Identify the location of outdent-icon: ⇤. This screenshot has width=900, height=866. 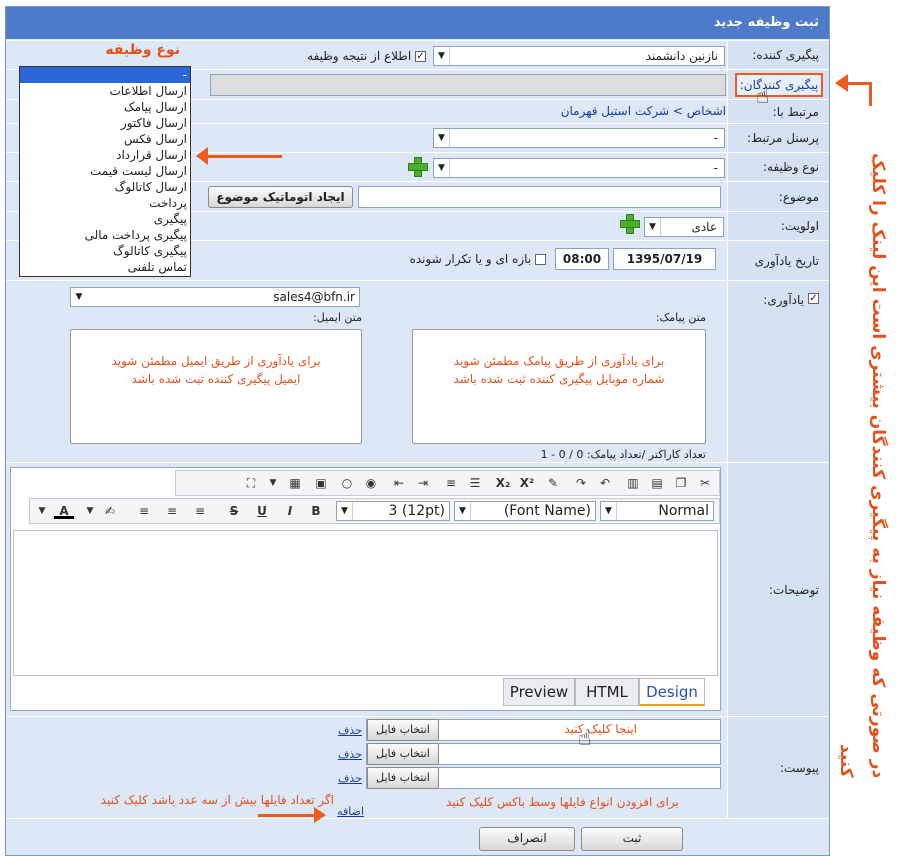
(399, 483).